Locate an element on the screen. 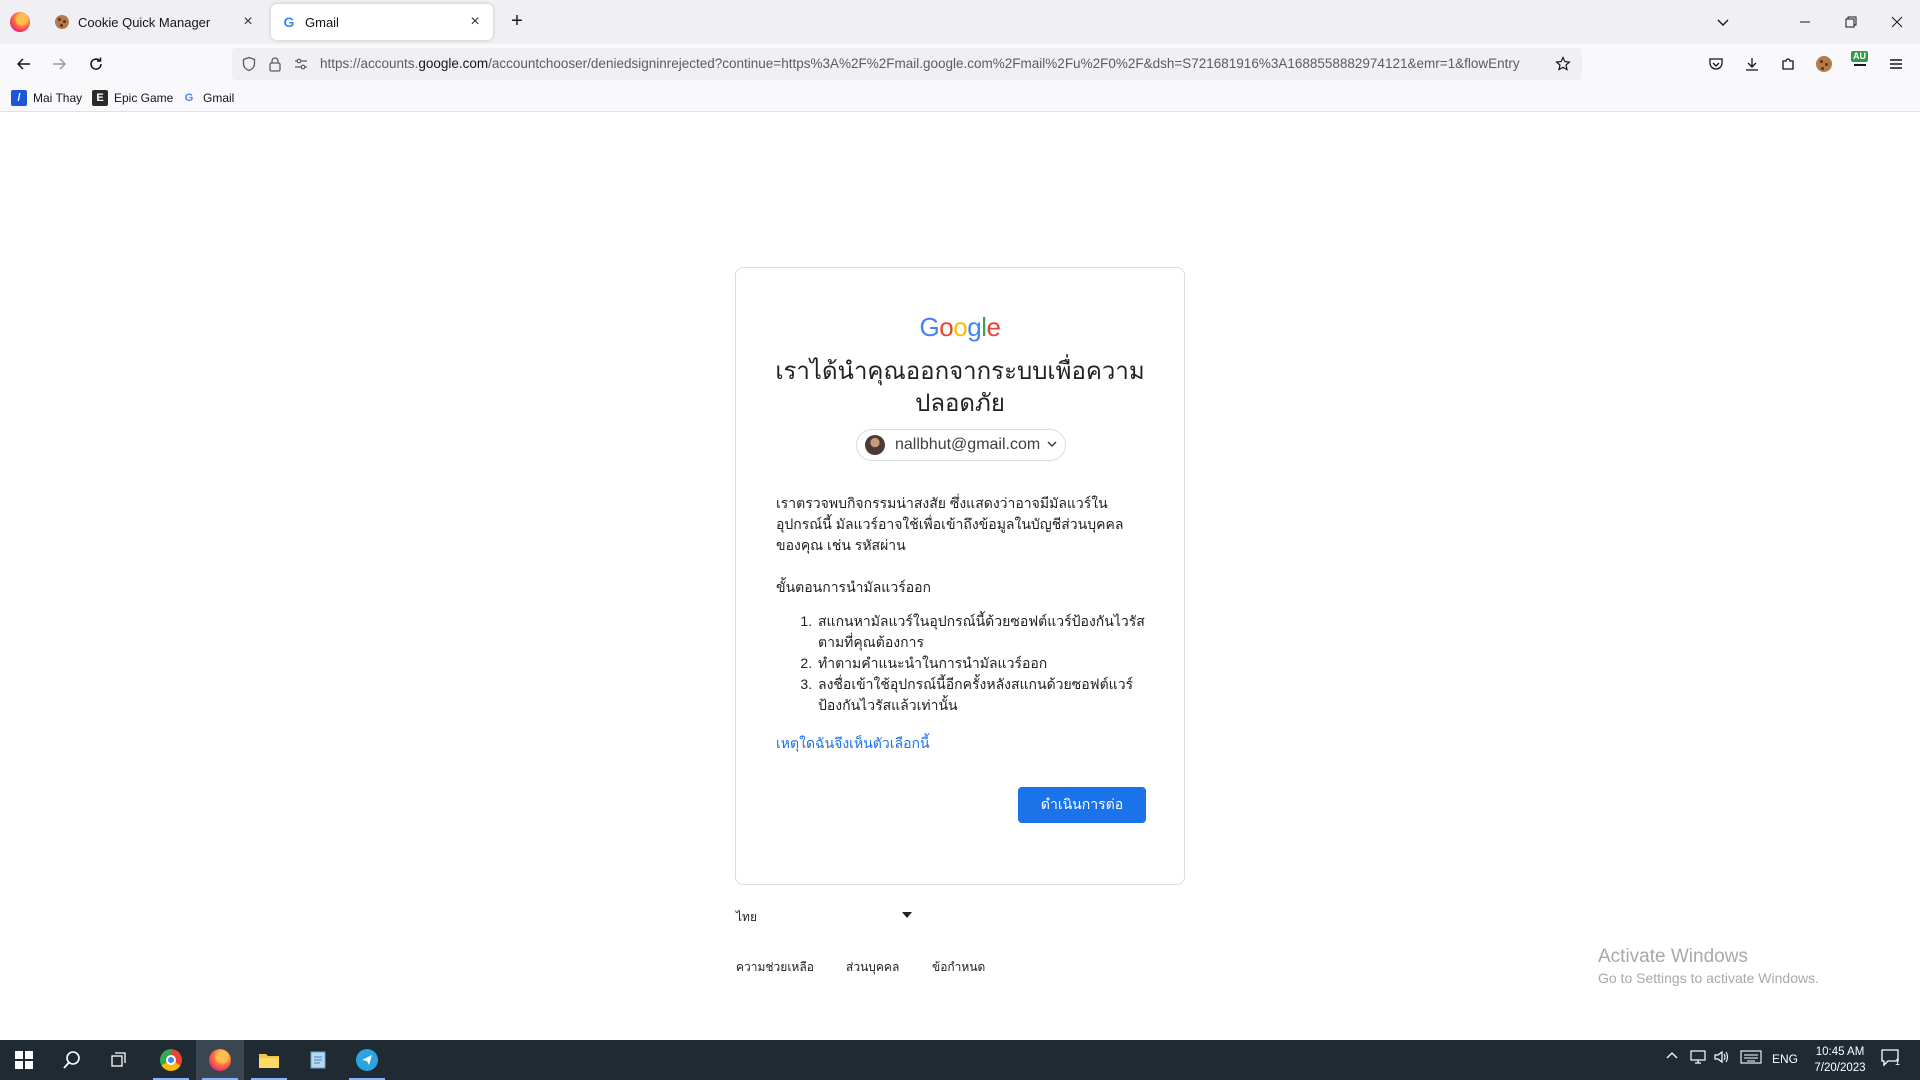  bookmark-mai-thay: / Mai Thay is located at coordinates (46, 98).